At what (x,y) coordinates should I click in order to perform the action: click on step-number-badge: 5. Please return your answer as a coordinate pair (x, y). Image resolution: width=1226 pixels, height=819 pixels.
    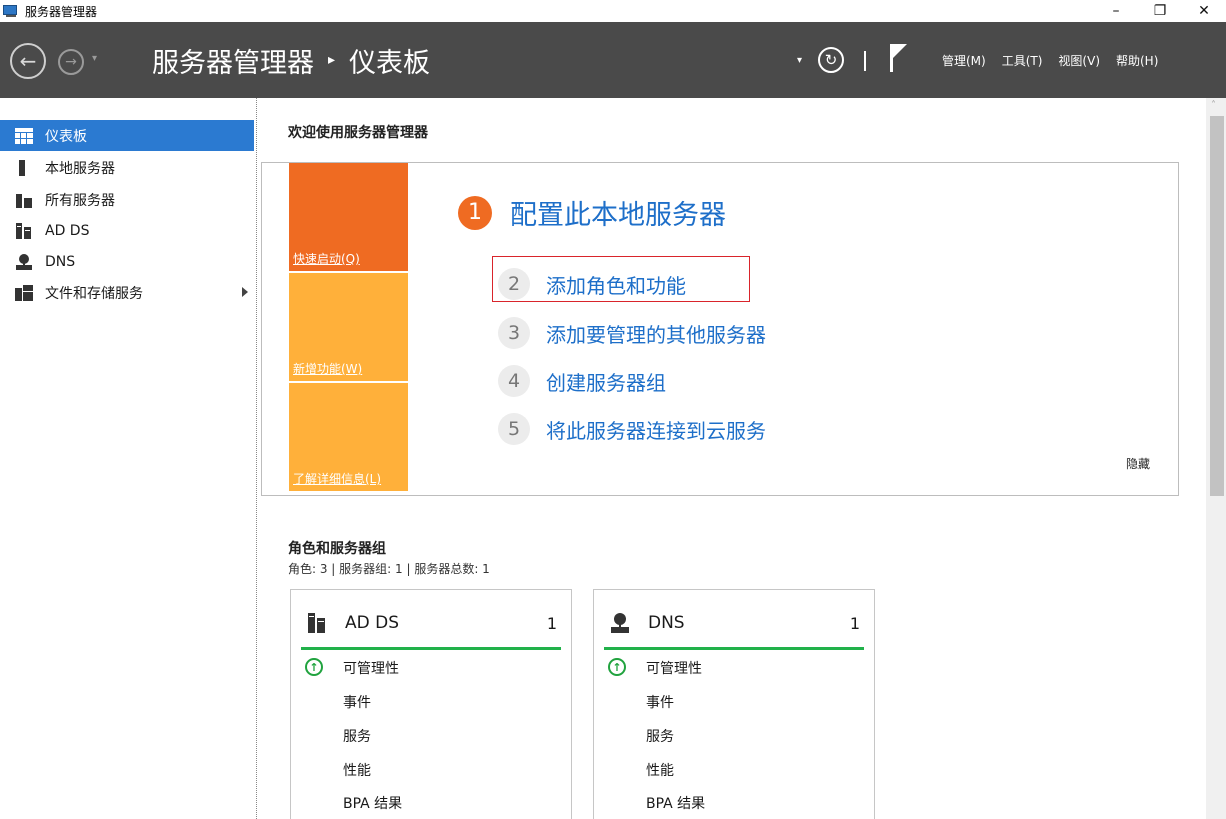
    Looking at the image, I should click on (514, 429).